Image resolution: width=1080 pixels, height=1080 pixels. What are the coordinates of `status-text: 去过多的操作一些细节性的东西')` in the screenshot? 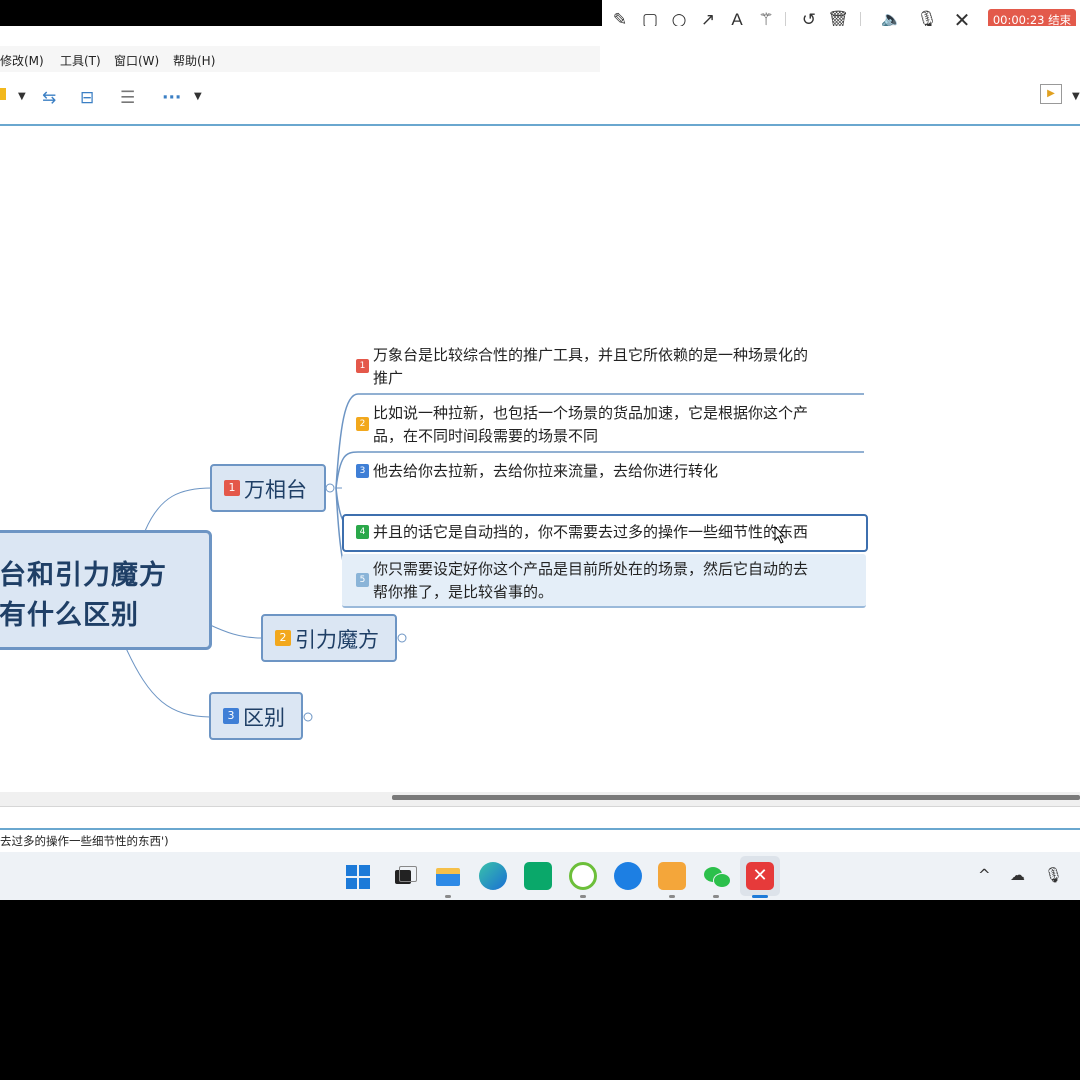 It's located at (84, 841).